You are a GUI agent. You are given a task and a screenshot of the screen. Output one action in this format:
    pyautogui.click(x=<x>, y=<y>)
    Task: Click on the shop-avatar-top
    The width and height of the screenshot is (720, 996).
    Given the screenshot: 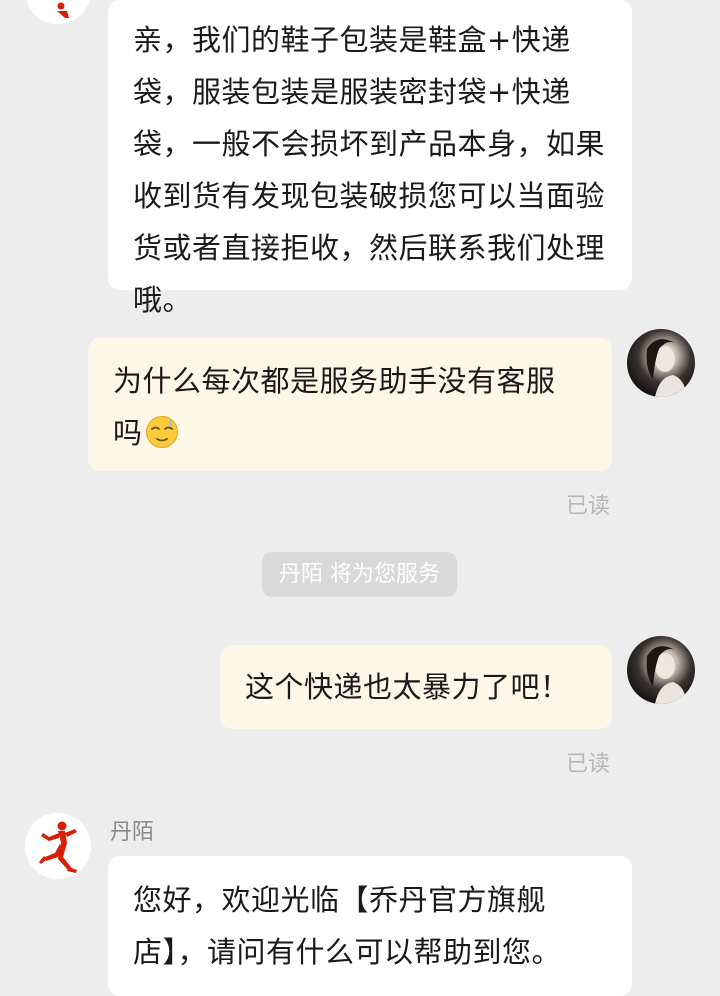 What is the action you would take?
    pyautogui.click(x=58, y=12)
    